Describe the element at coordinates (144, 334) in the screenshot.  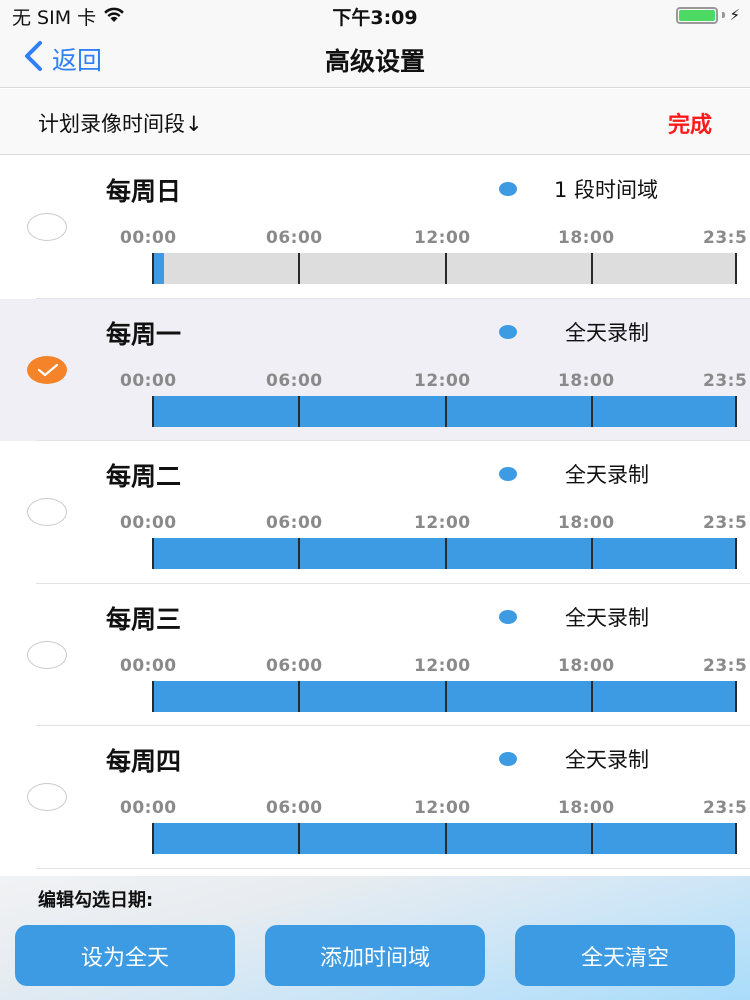
I see `day-name: 每周一` at that location.